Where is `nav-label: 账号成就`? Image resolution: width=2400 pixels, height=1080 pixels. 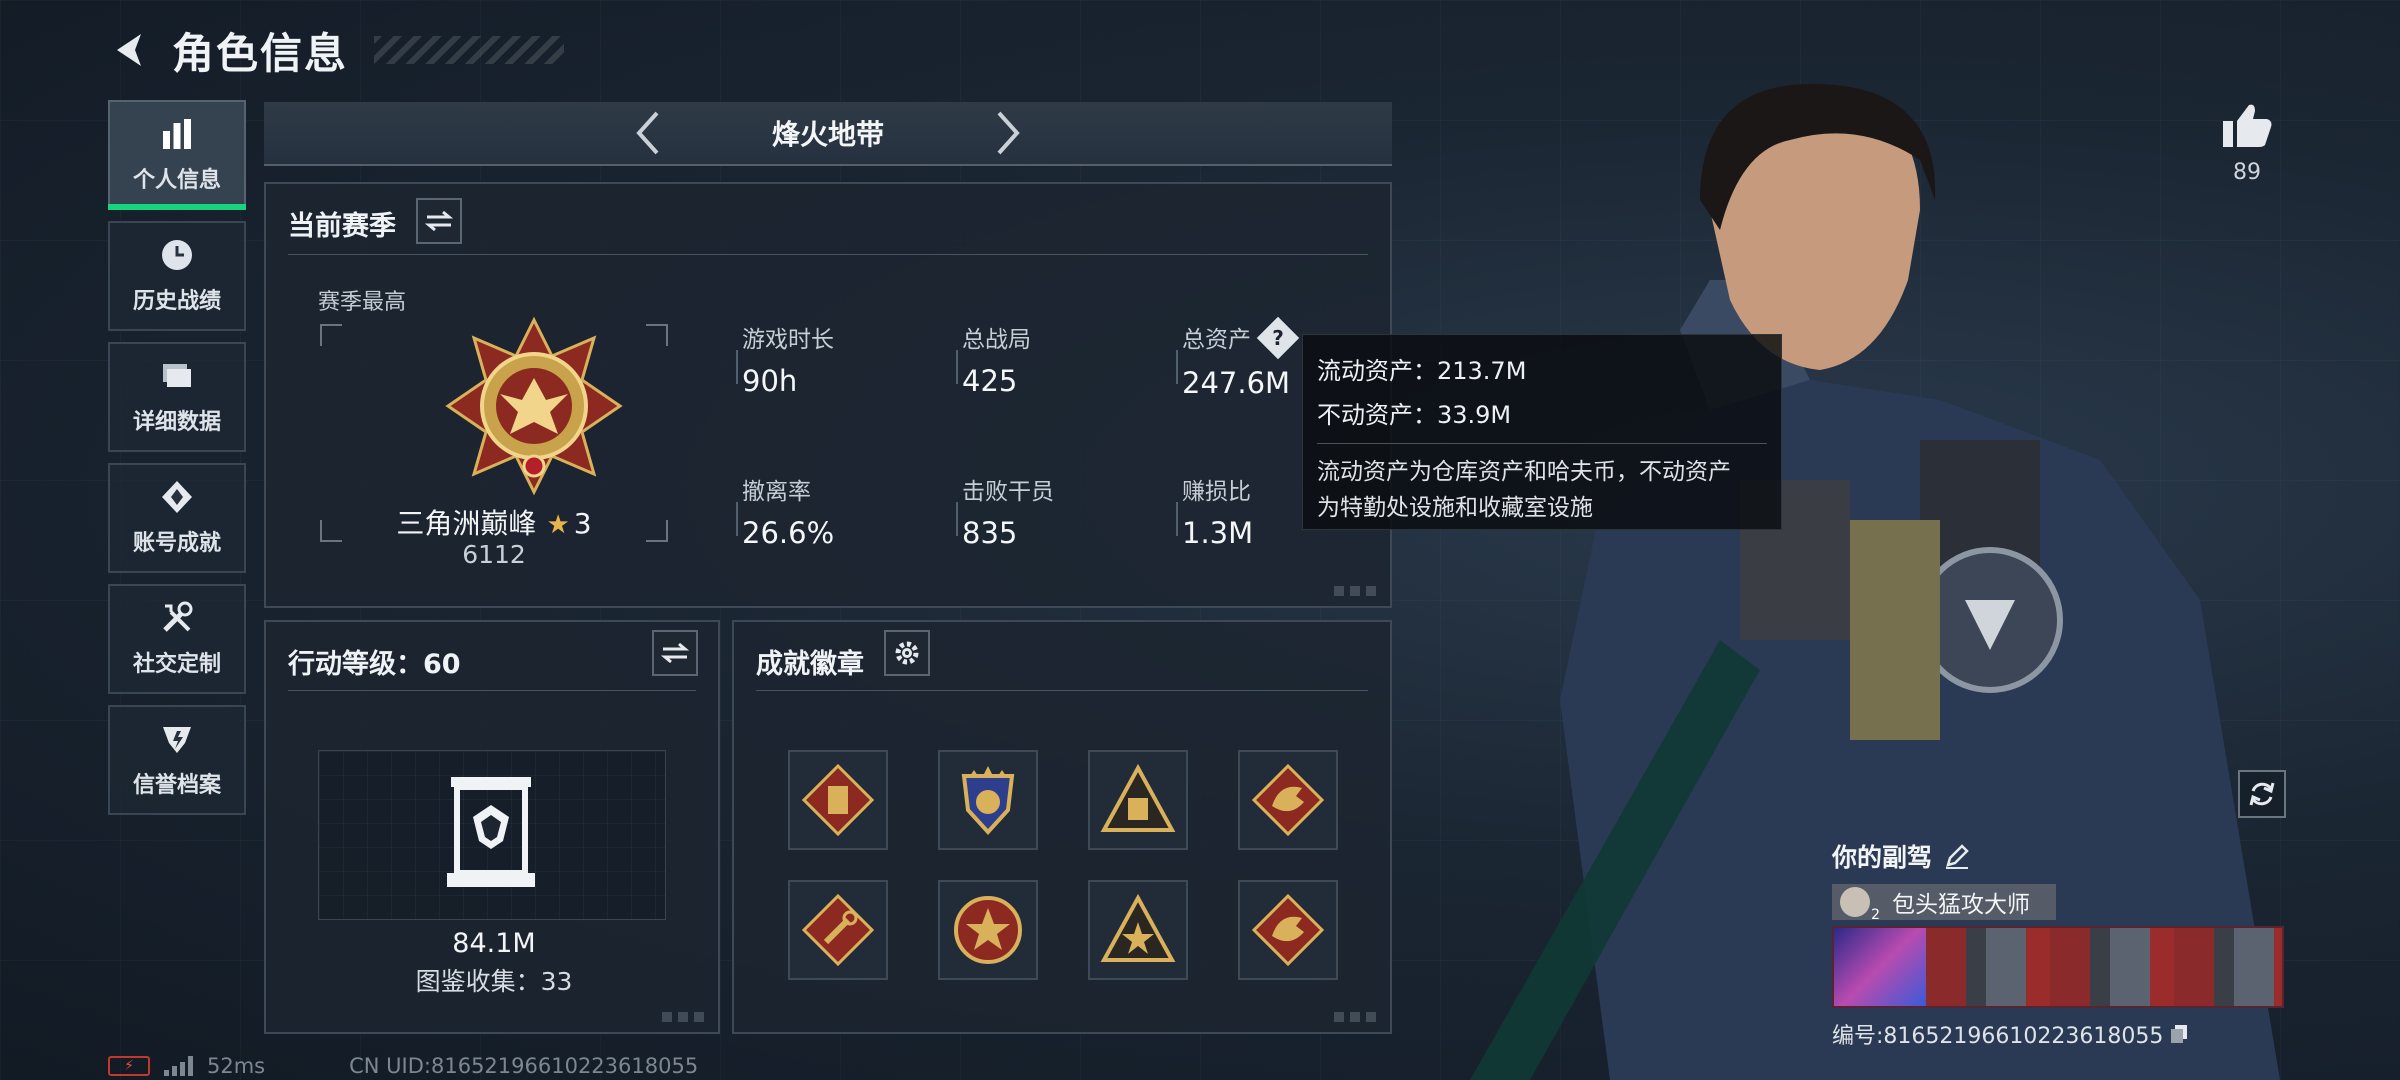 nav-label: 账号成就 is located at coordinates (176, 543).